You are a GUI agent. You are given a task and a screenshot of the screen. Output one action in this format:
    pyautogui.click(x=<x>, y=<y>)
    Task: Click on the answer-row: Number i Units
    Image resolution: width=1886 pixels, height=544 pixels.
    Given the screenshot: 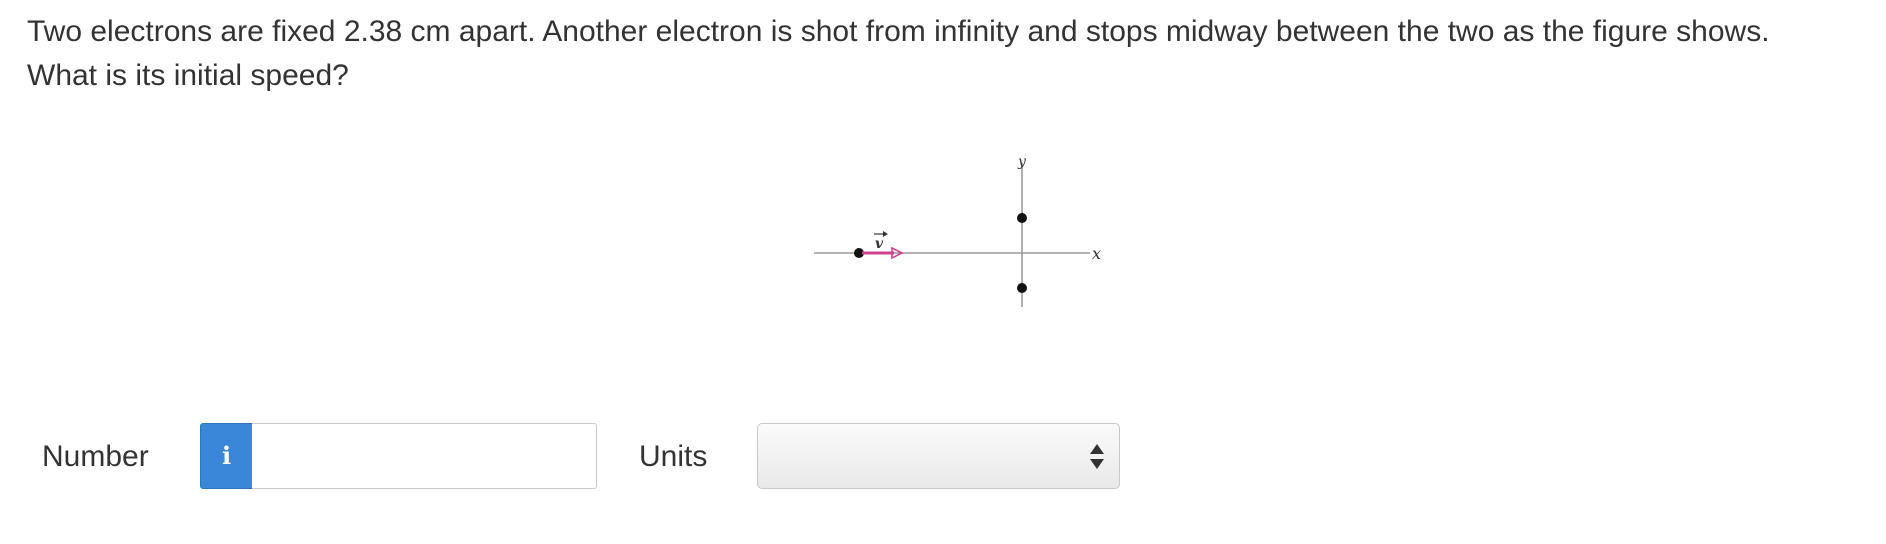 What is the action you would take?
    pyautogui.click(x=943, y=456)
    